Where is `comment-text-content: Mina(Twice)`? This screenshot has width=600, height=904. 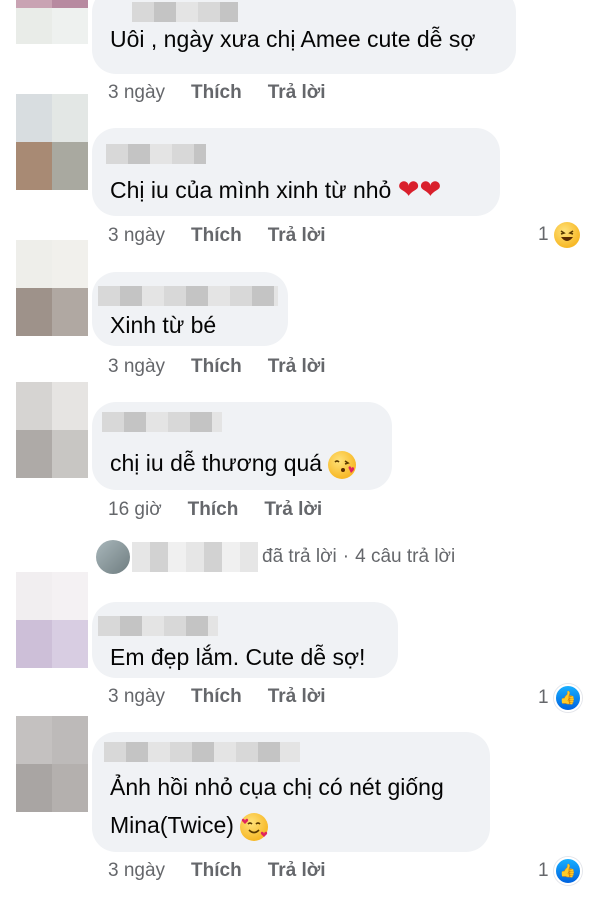
comment-text-content: Mina(Twice) is located at coordinates (172, 825).